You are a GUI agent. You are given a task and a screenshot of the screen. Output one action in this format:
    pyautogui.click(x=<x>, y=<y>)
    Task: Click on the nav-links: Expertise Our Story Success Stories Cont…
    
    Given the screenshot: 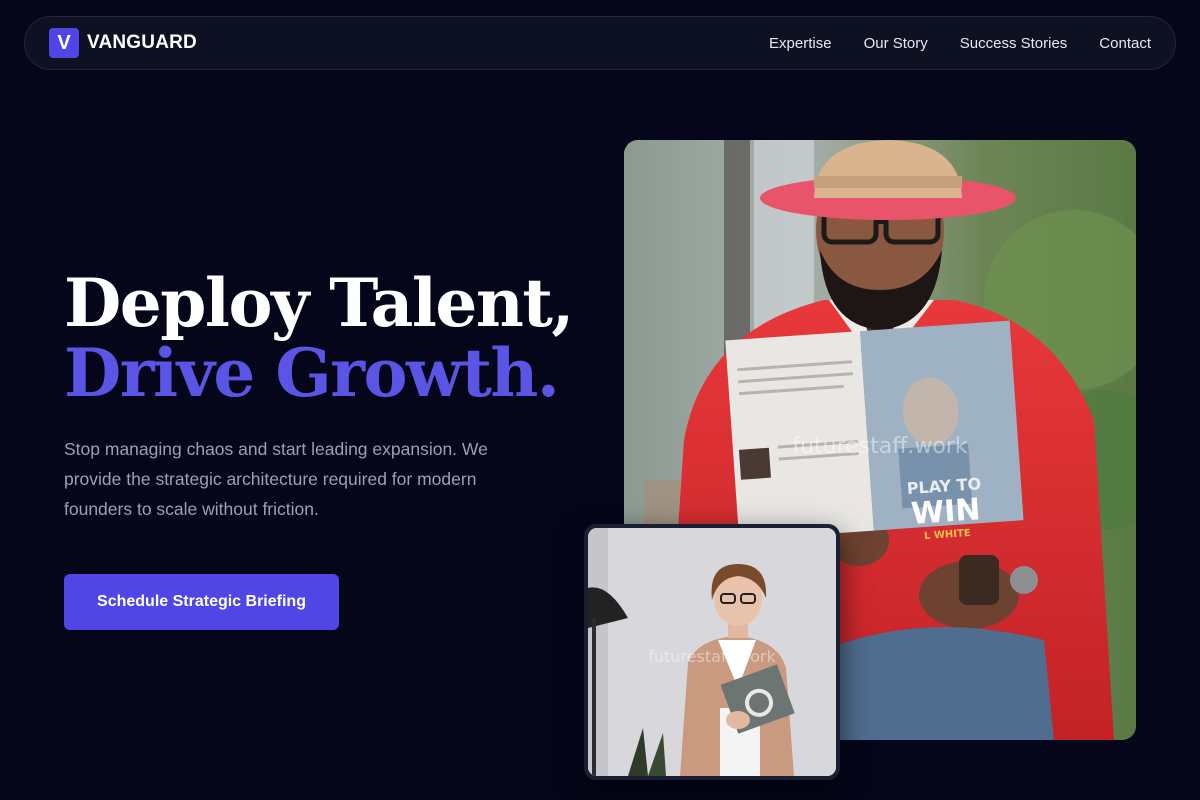 What is the action you would take?
    pyautogui.click(x=960, y=43)
    